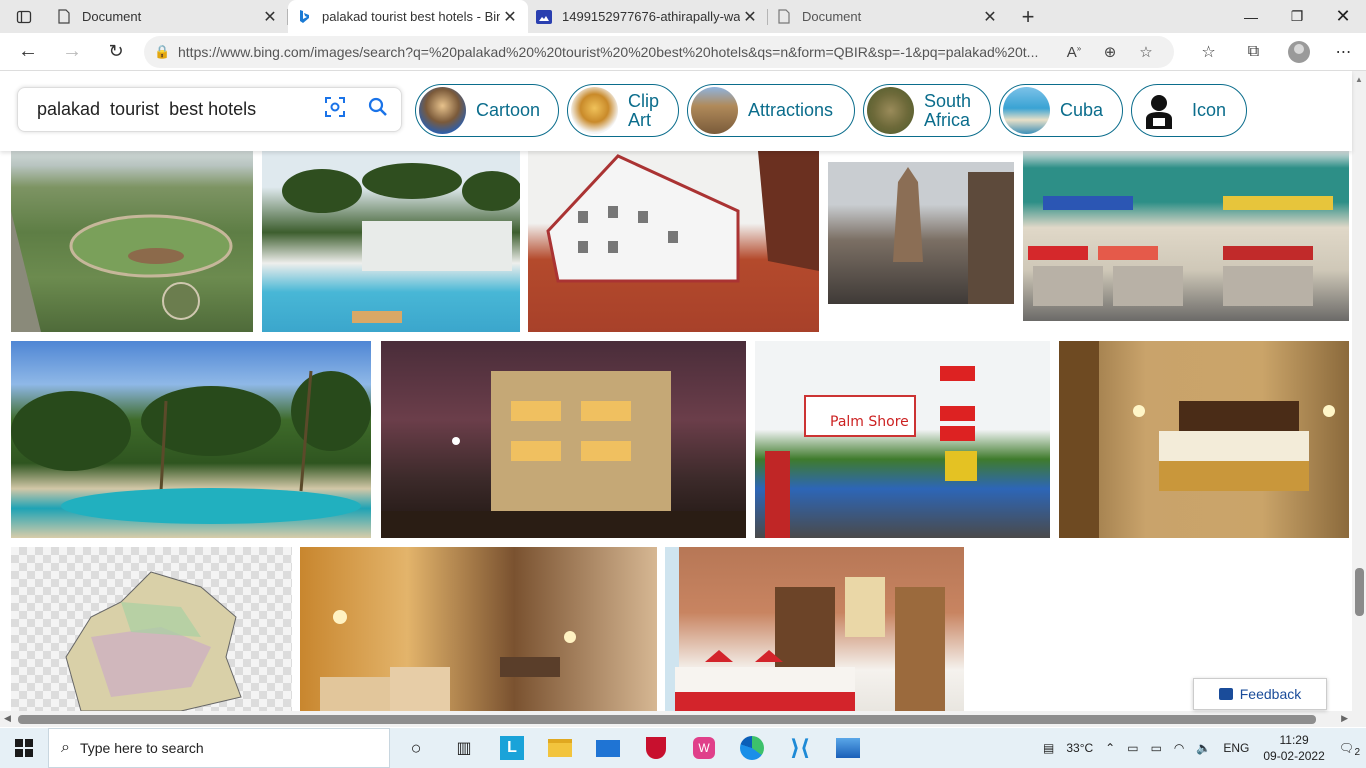 The image size is (1366, 768). Describe the element at coordinates (28, 52) in the screenshot. I see `back-button: ←` at that location.